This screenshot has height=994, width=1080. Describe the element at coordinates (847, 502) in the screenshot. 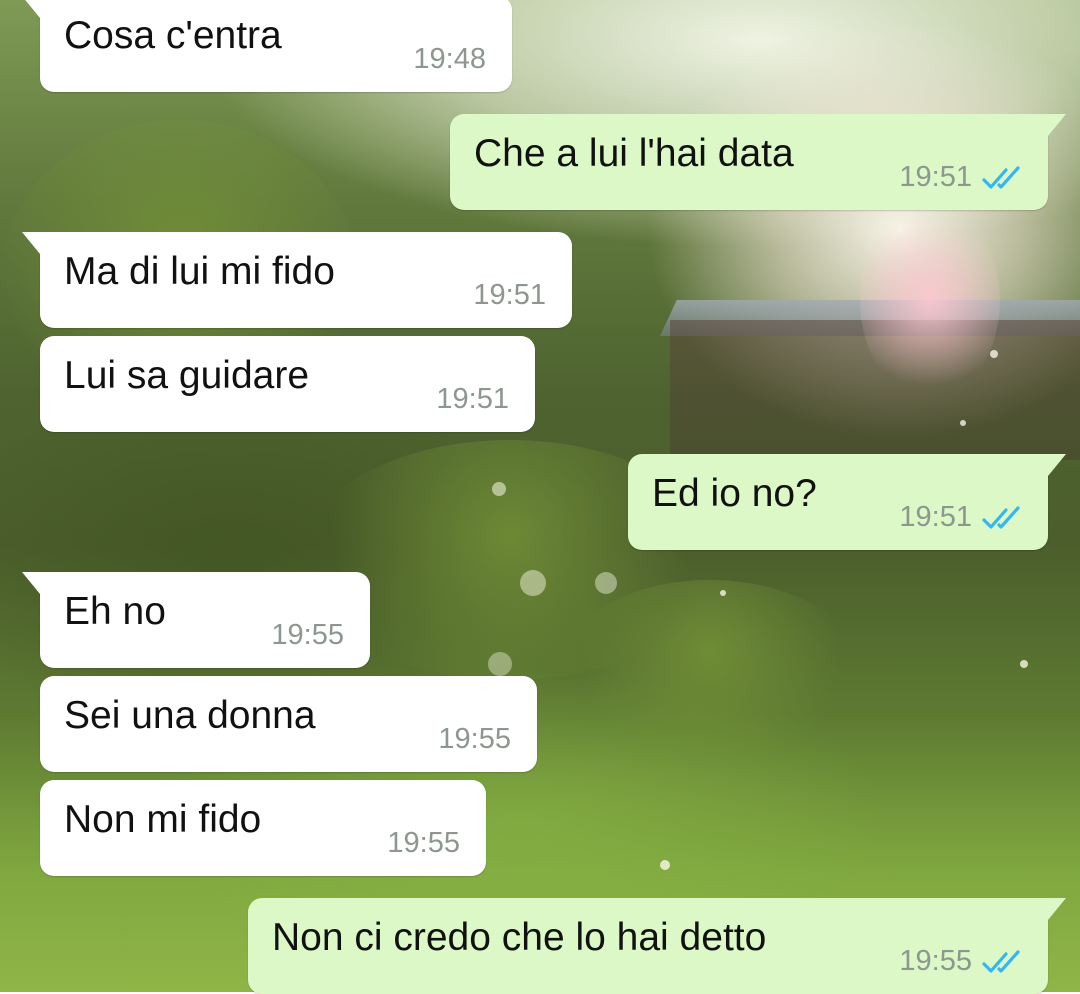

I see `outgoing-message: Ed io no? 19:51` at that location.